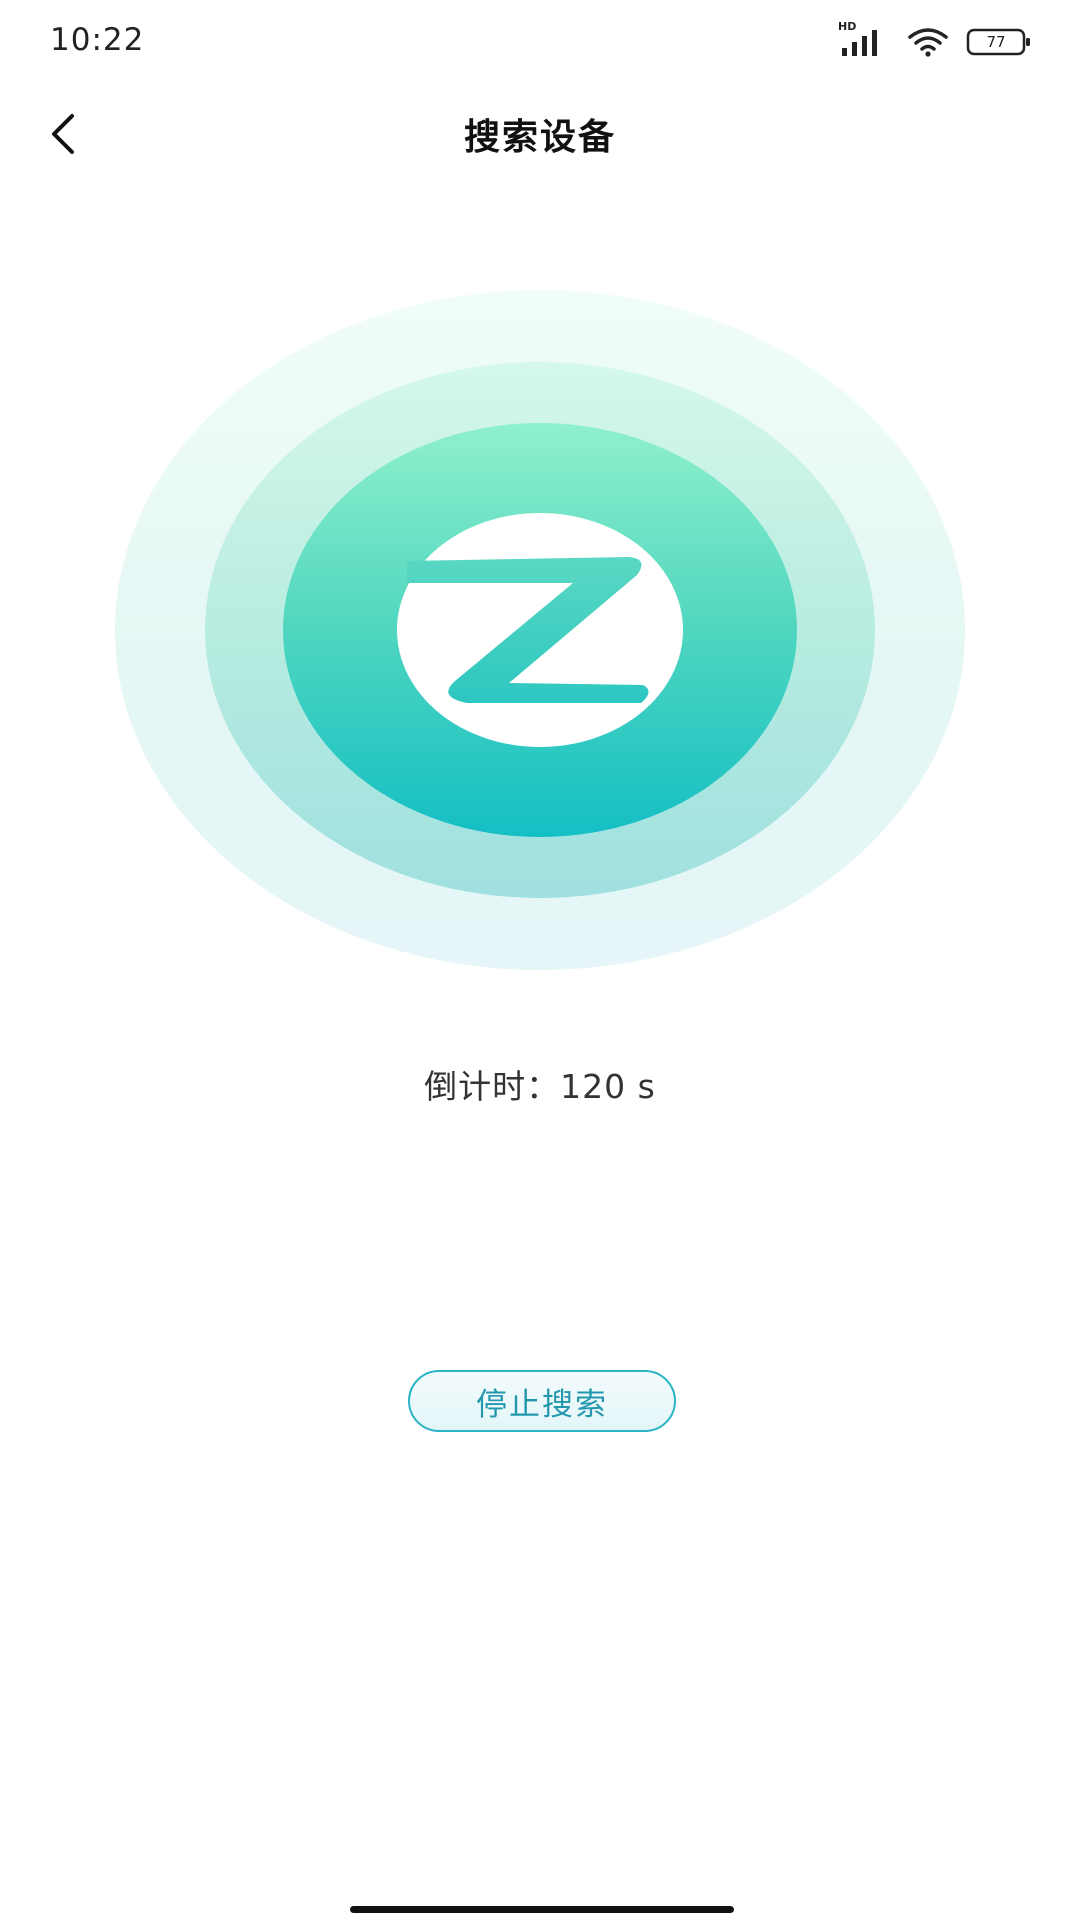 This screenshot has width=1080, height=1920. Describe the element at coordinates (593, 1086) in the screenshot. I see `countdown-value: 120` at that location.